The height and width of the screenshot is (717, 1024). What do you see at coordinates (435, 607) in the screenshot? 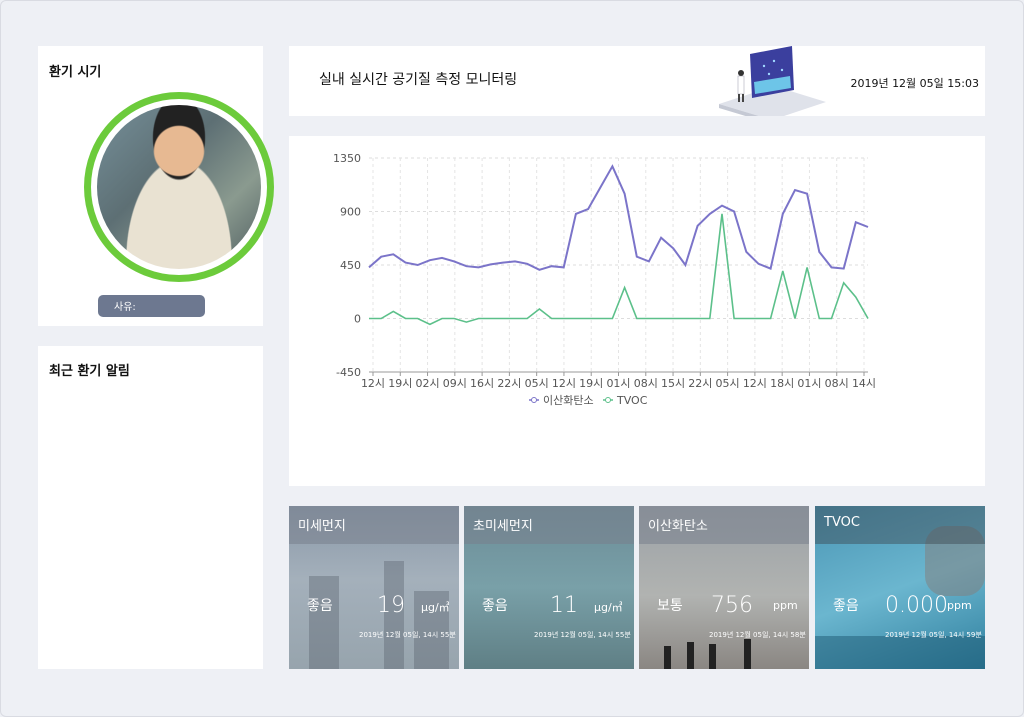
I see `pm10-unit: μg/㎥` at bounding box center [435, 607].